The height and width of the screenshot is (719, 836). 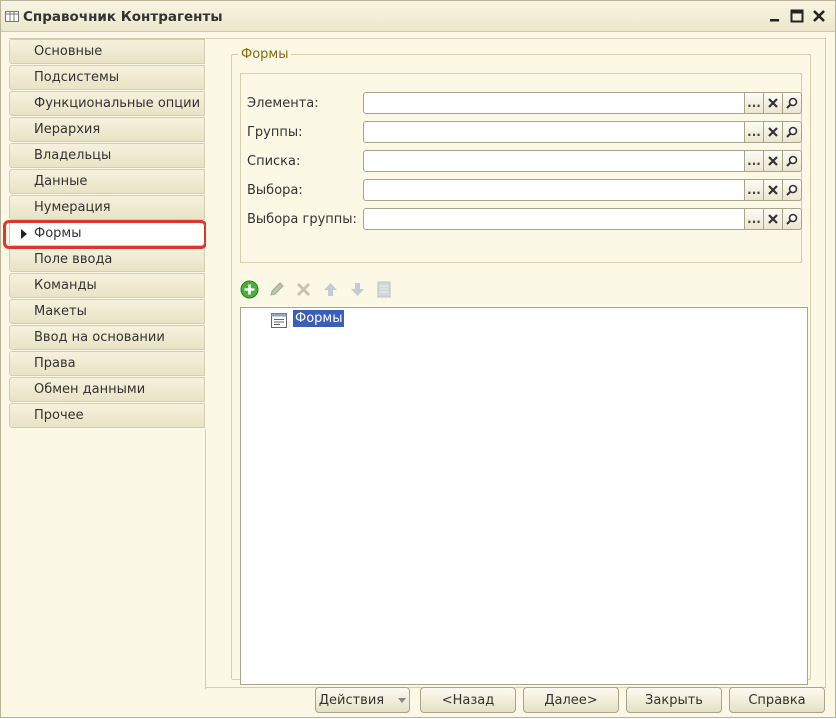 I want to click on maximize-icon, so click(x=797, y=16).